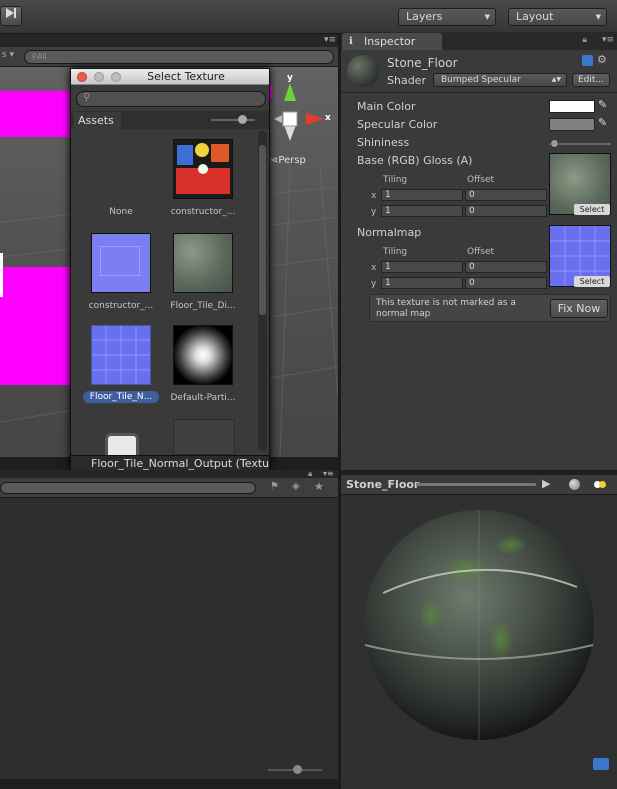 The height and width of the screenshot is (789, 617). I want to click on favorite-star-icon: ★, so click(319, 486).